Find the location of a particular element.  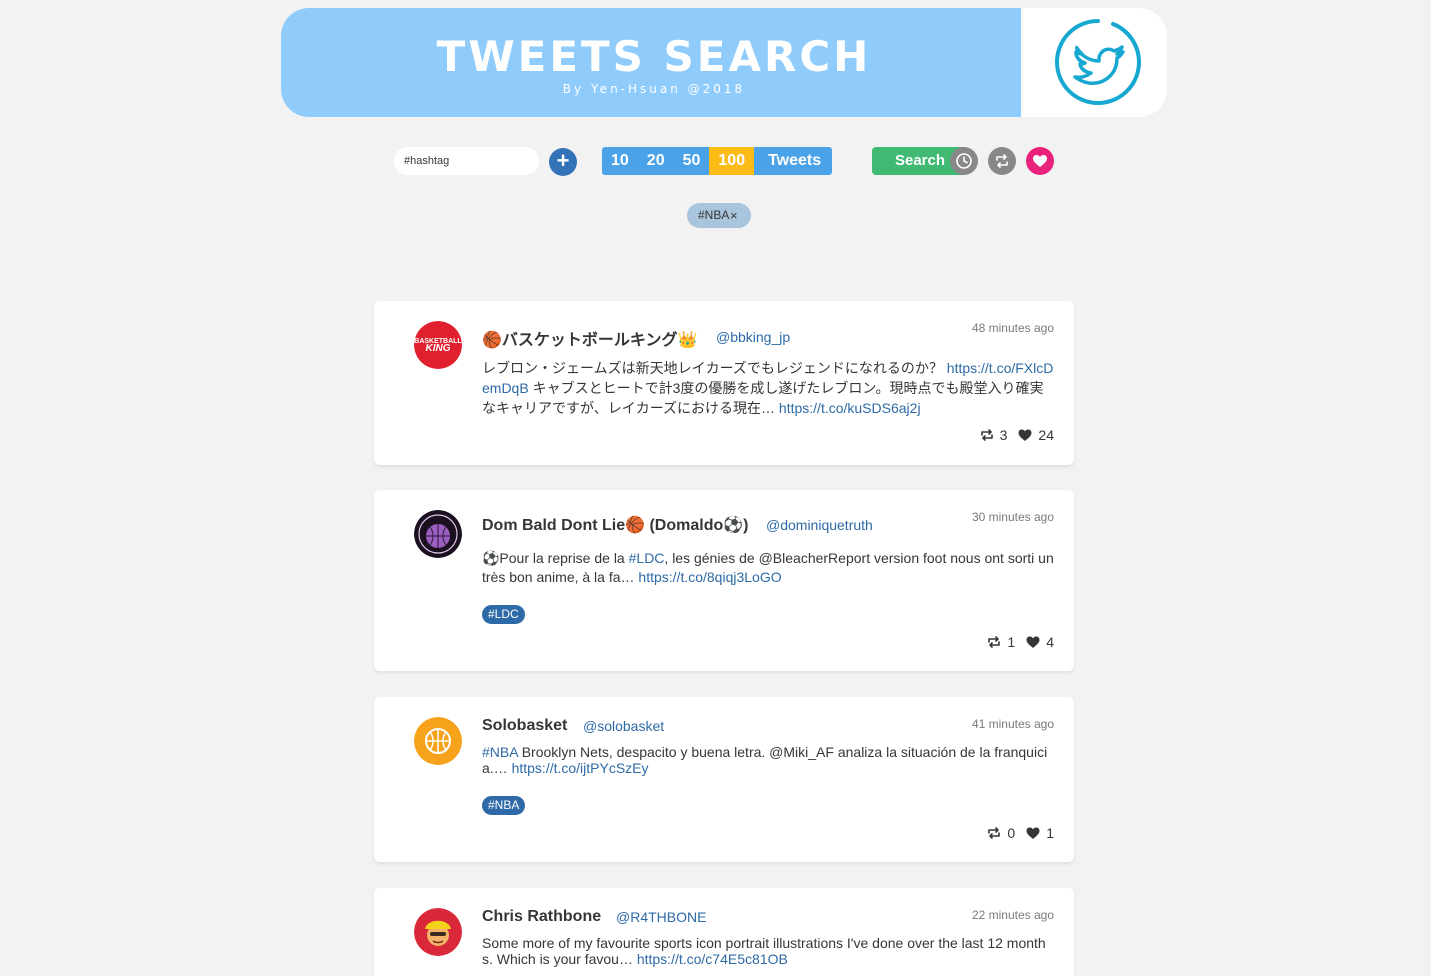

tweet-link: #NBA is located at coordinates (500, 752).